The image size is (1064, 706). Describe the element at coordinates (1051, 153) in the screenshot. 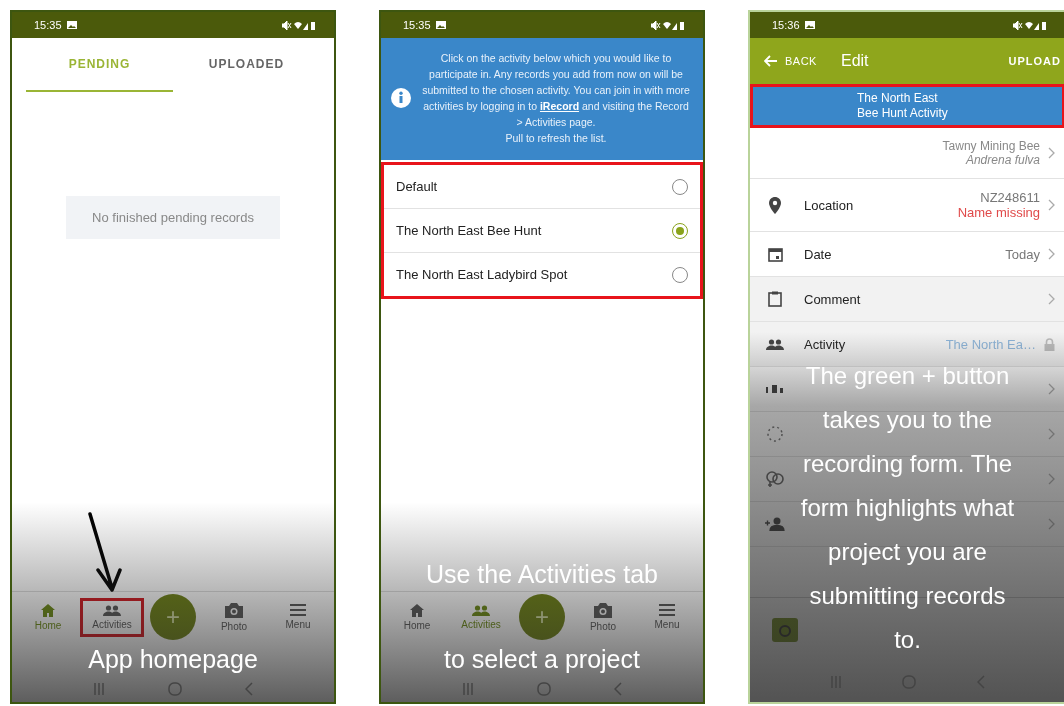

I see `chevron-icon` at that location.